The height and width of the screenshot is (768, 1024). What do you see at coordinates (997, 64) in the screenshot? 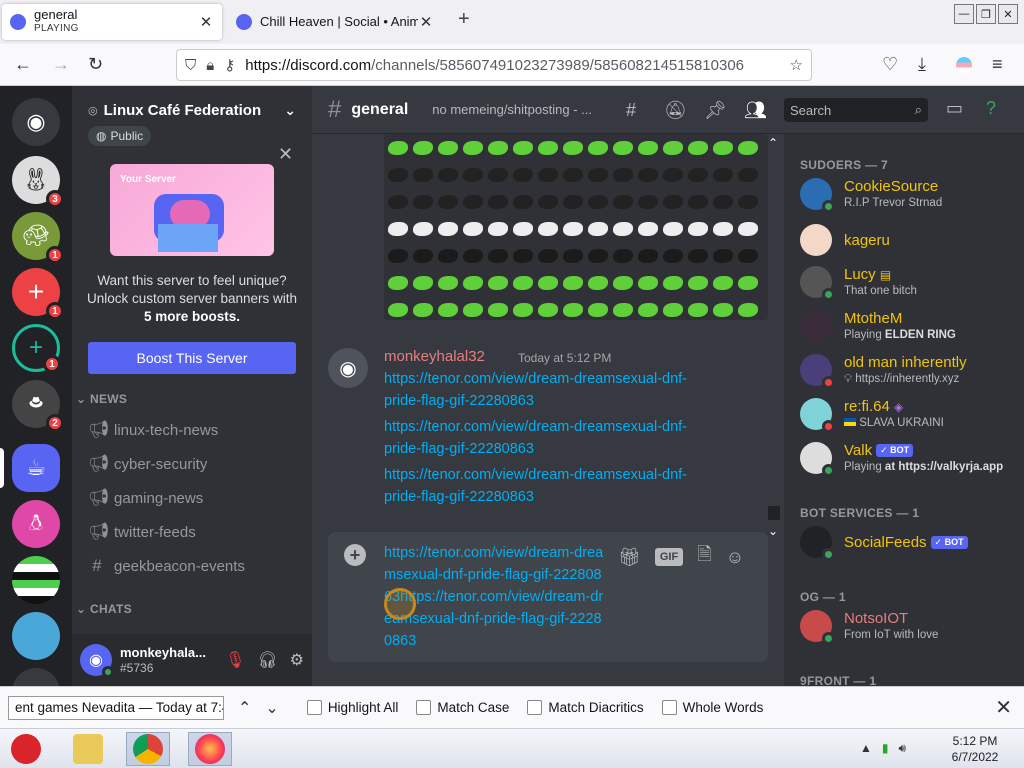
I see `menu-icon: ≡` at bounding box center [997, 64].